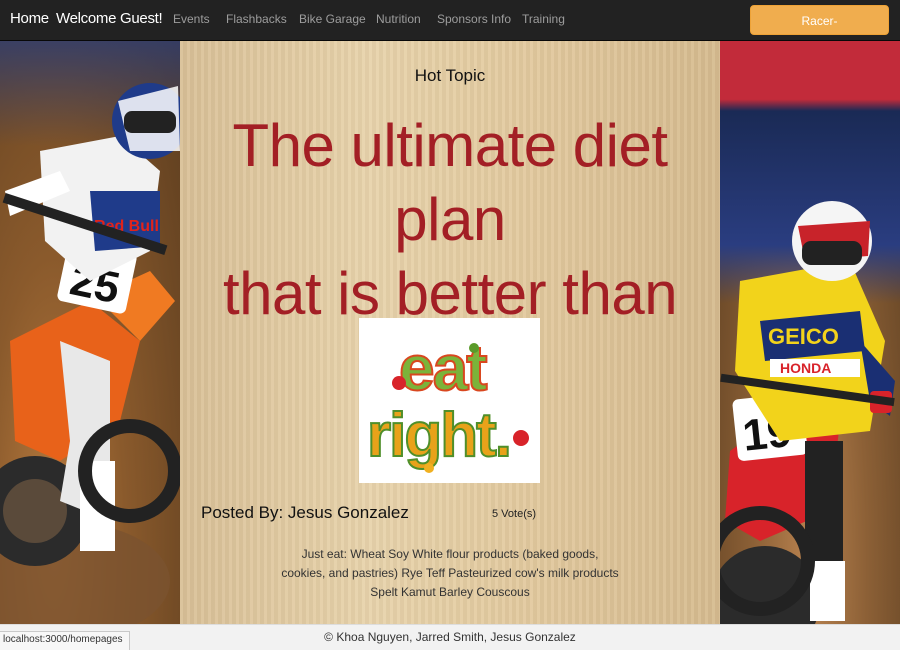 The image size is (900, 650). What do you see at coordinates (514, 514) in the screenshot?
I see `vote-count: 5 Vote(s)` at bounding box center [514, 514].